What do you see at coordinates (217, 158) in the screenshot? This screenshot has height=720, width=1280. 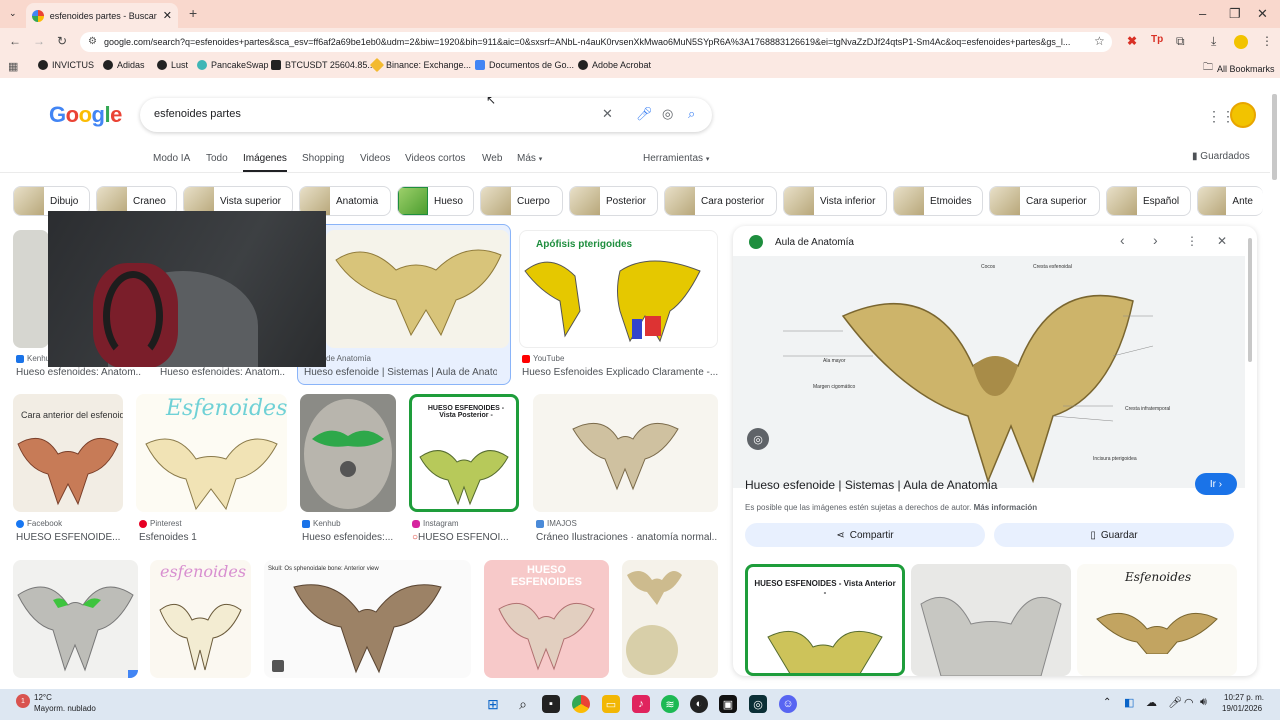 I see `tab-todo: Todo` at bounding box center [217, 158].